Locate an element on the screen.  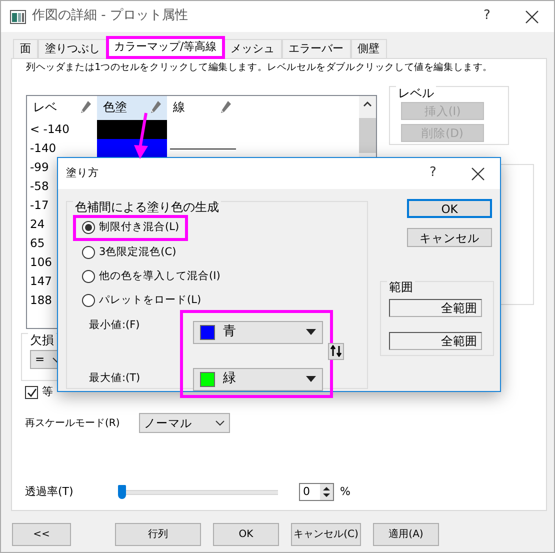
field-label: 透過率(T) is located at coordinates (49, 491).